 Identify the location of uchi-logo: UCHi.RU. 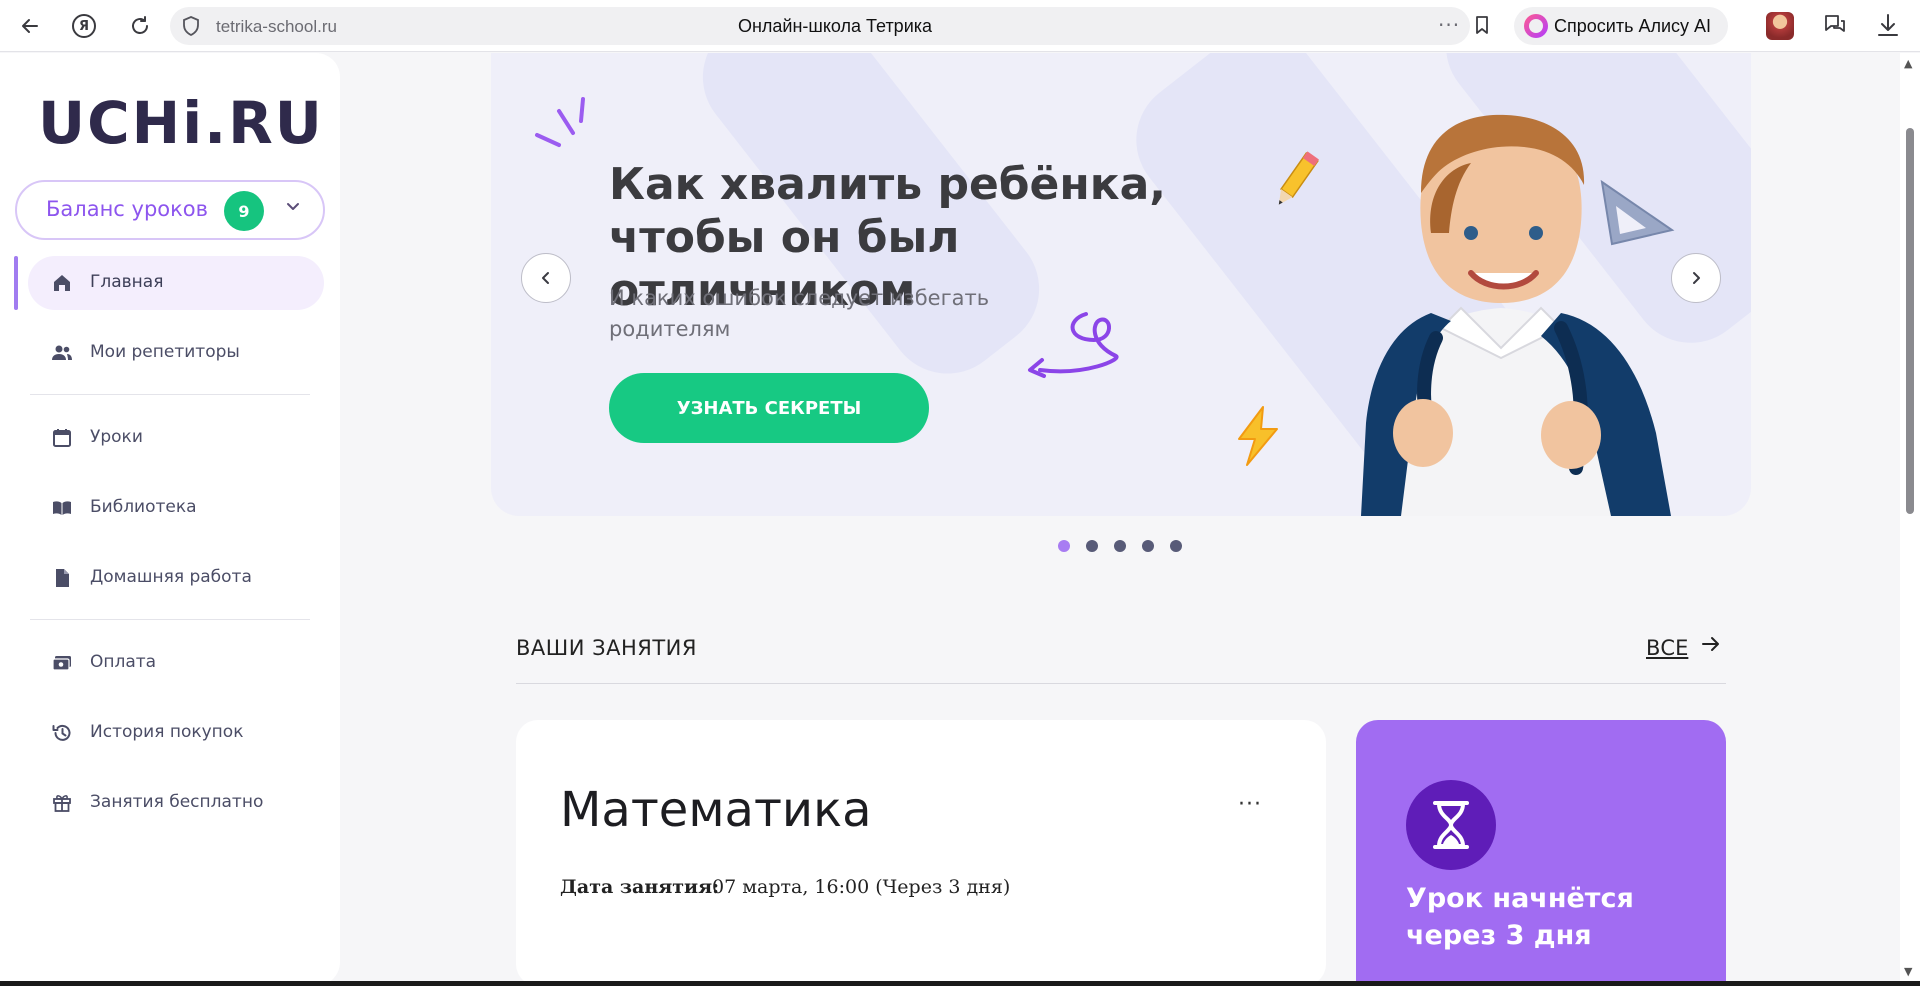
(181, 123).